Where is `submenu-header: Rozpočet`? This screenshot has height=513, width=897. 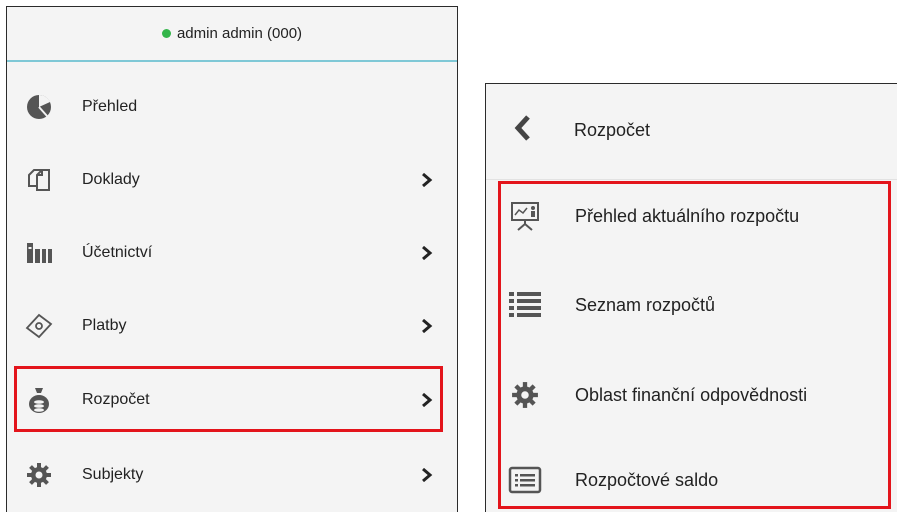
submenu-header: Rozpočet is located at coordinates (691, 132).